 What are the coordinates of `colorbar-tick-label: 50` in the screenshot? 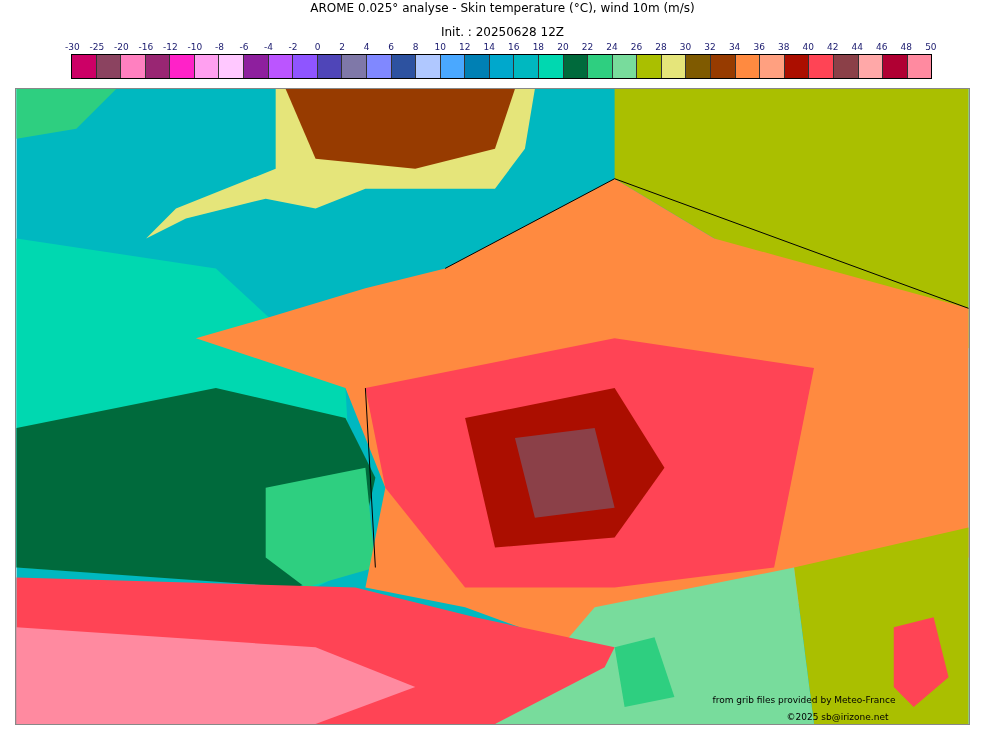 It's located at (931, 47).